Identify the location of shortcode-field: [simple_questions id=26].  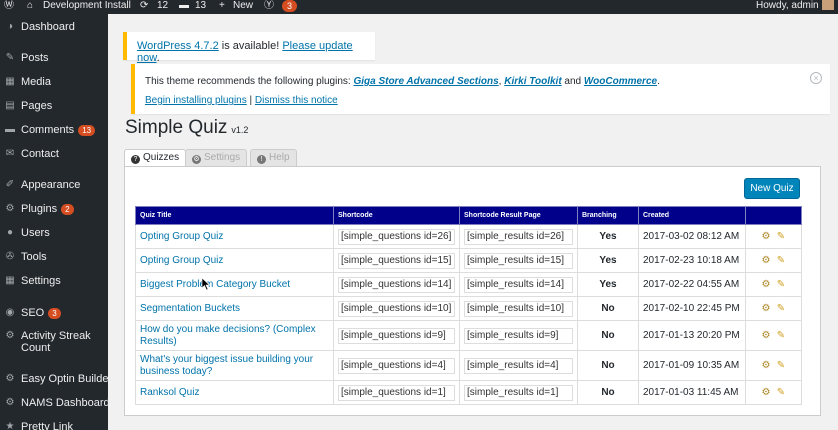
(396, 236).